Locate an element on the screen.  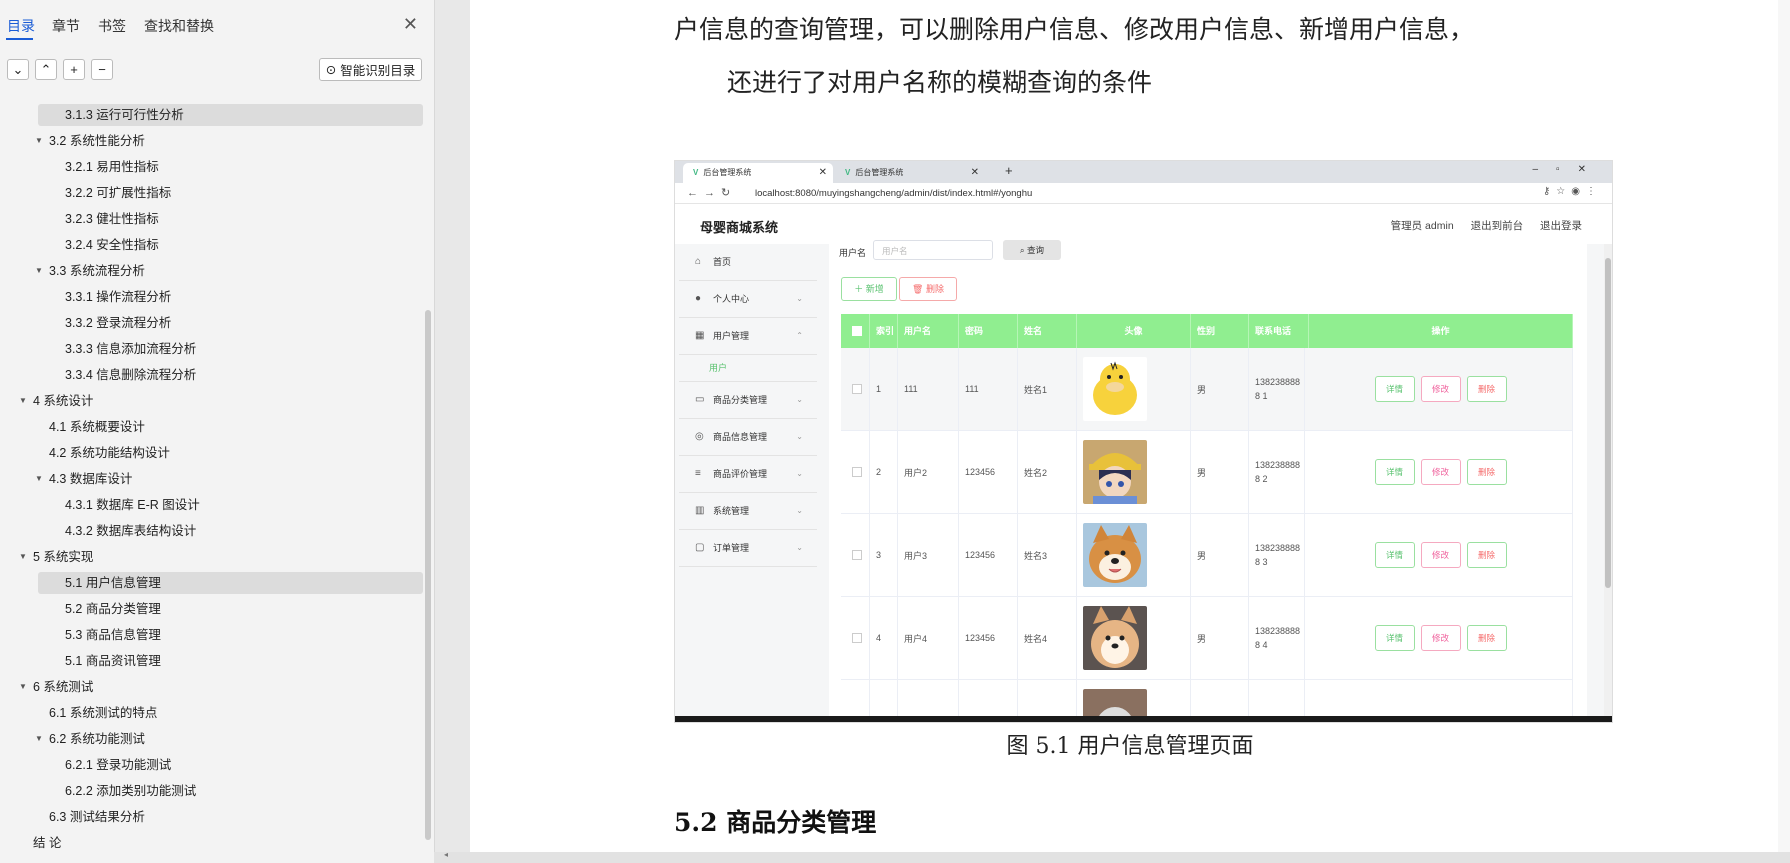
tab-find-replace: 查找和替换 is located at coordinates (179, 26).